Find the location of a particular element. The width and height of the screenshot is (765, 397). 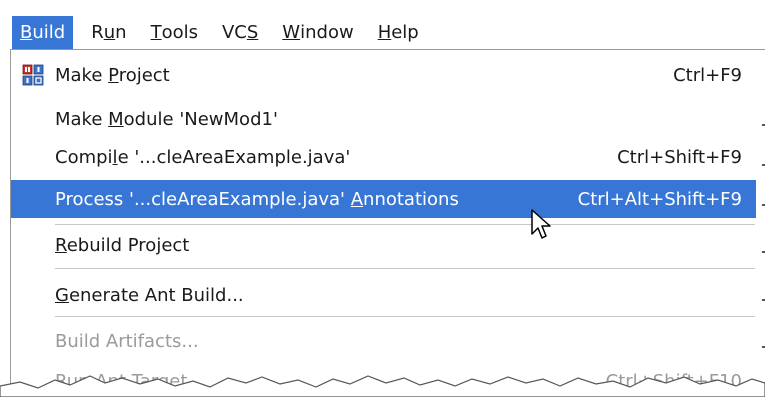

menu-tools-post: ools is located at coordinates (179, 32).